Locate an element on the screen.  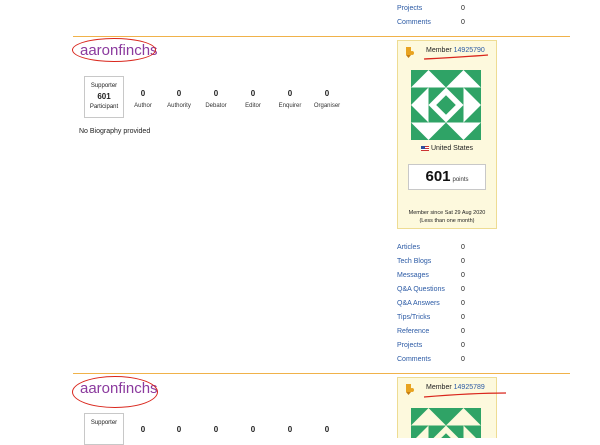
badge-author: 0 is located at coordinates (143, 429).